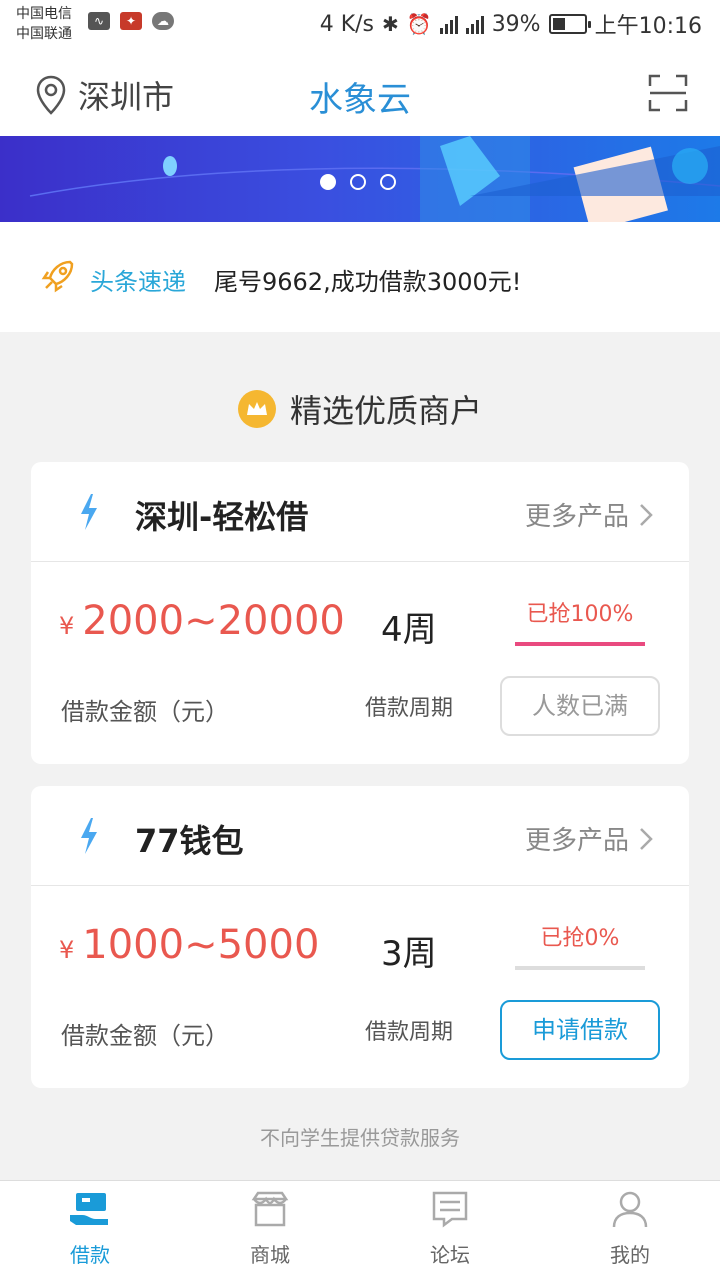 The width and height of the screenshot is (720, 1280). I want to click on app-notification-icon: ✦, so click(131, 21).